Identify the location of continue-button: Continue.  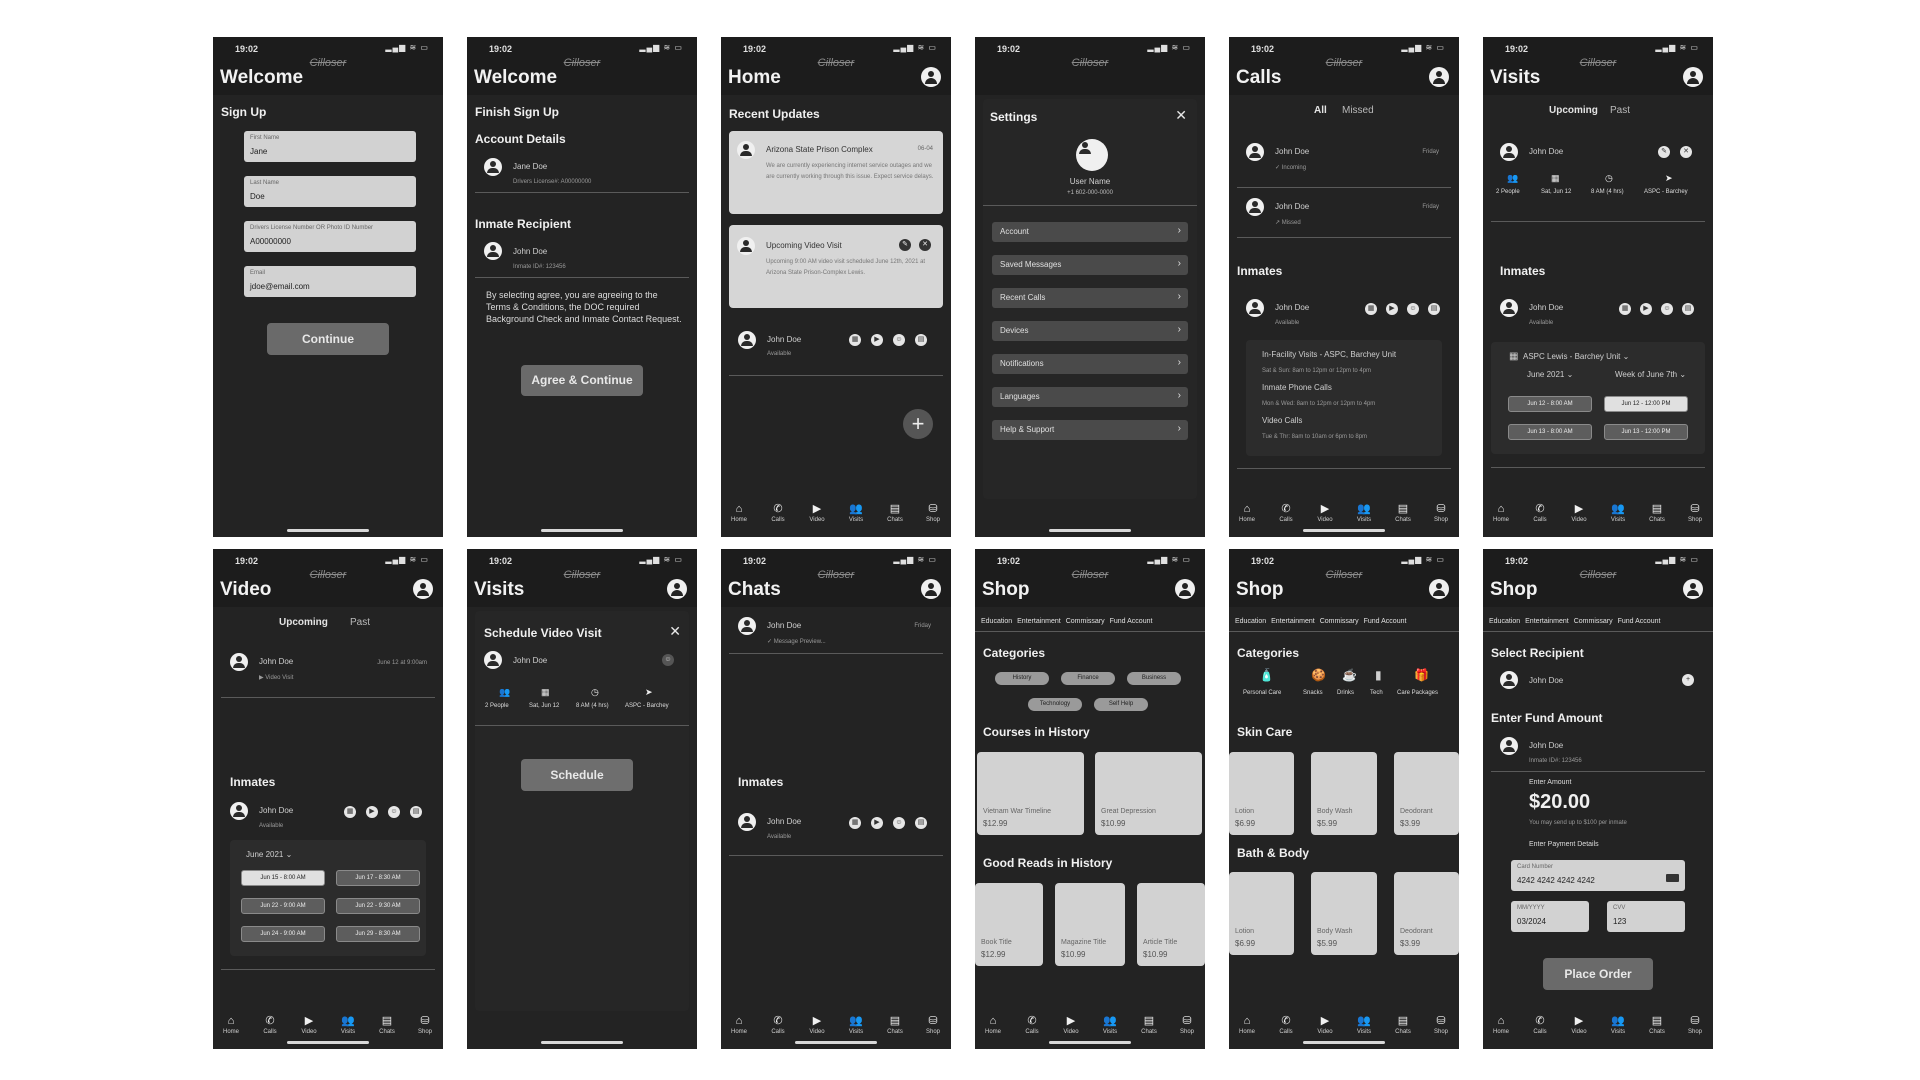
(328, 339).